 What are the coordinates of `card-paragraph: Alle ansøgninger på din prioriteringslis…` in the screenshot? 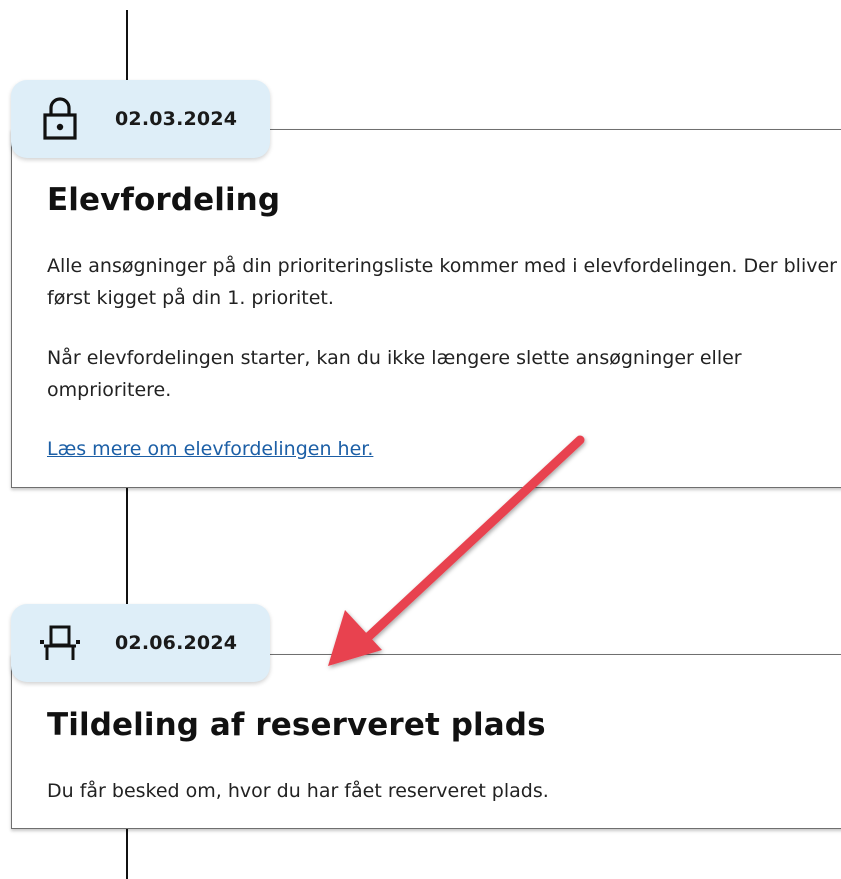 It's located at (442, 282).